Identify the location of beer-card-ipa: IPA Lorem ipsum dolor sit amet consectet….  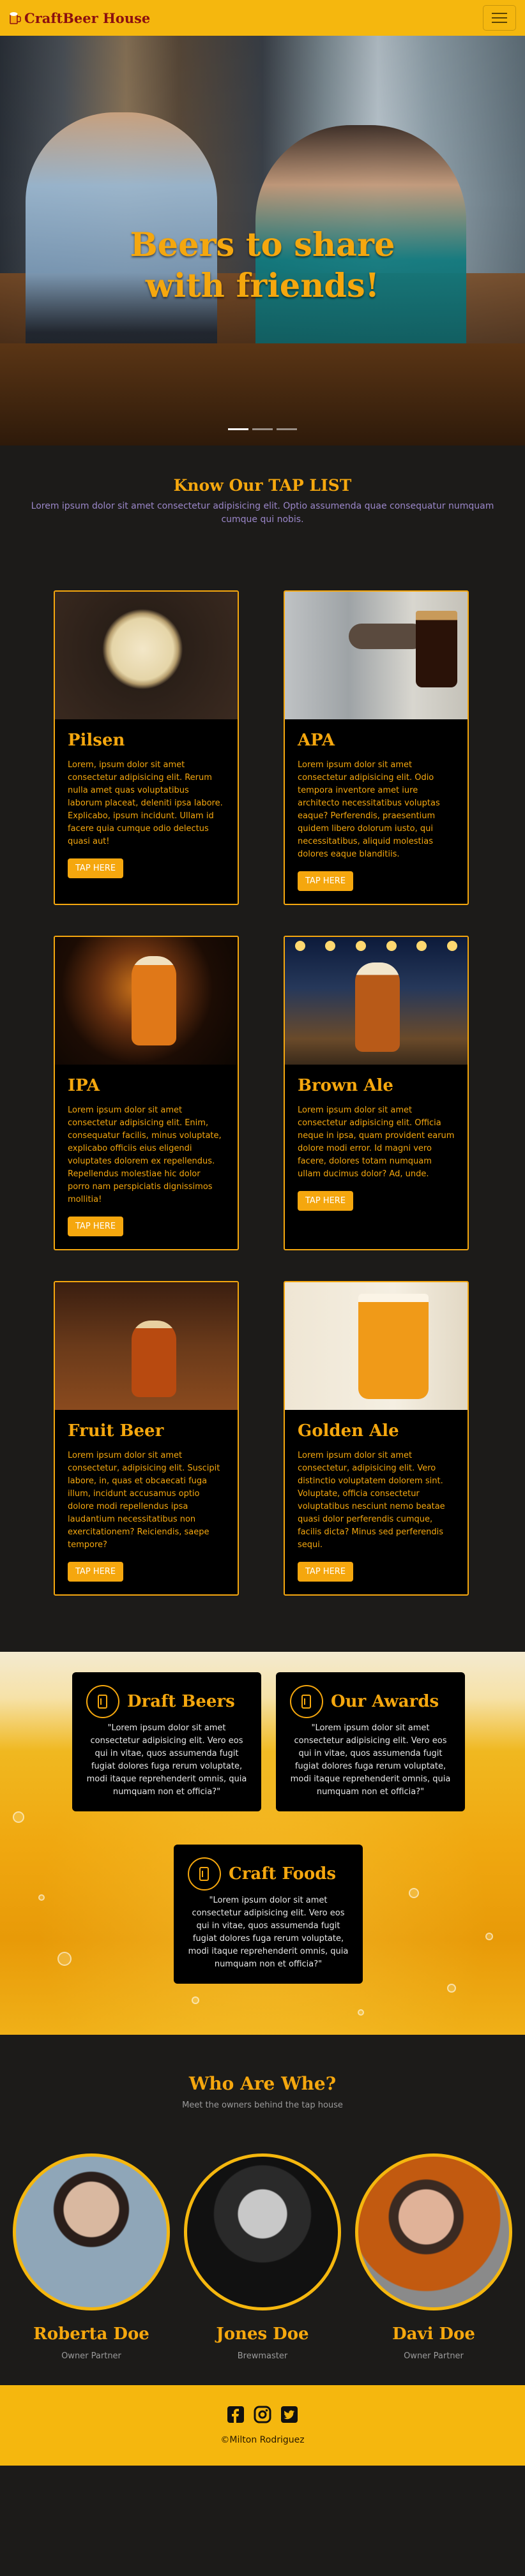
(146, 1093).